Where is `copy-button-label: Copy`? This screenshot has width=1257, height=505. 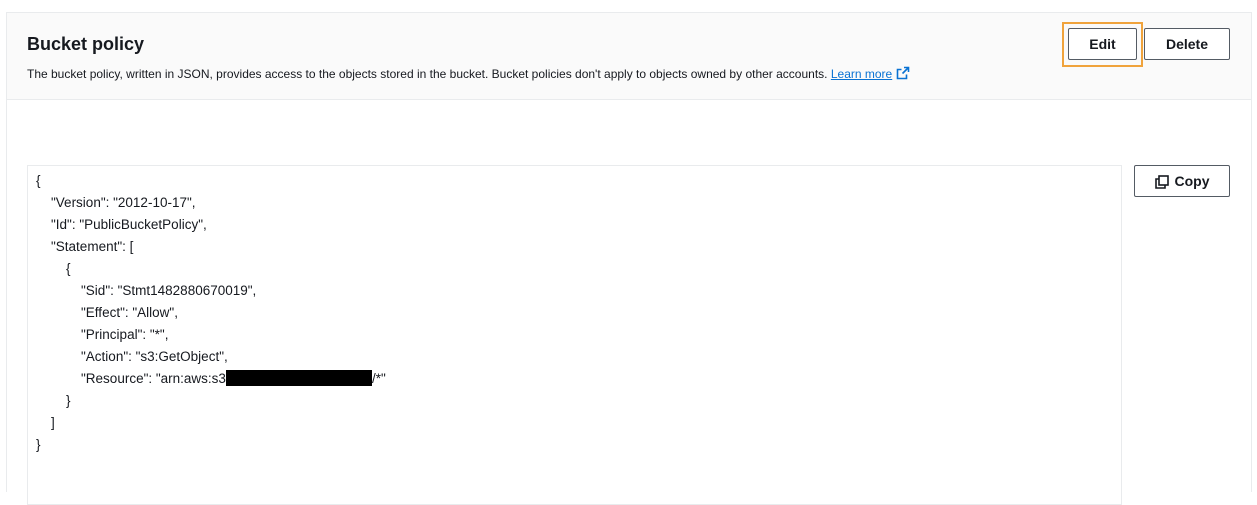
copy-button-label: Copy is located at coordinates (1192, 181).